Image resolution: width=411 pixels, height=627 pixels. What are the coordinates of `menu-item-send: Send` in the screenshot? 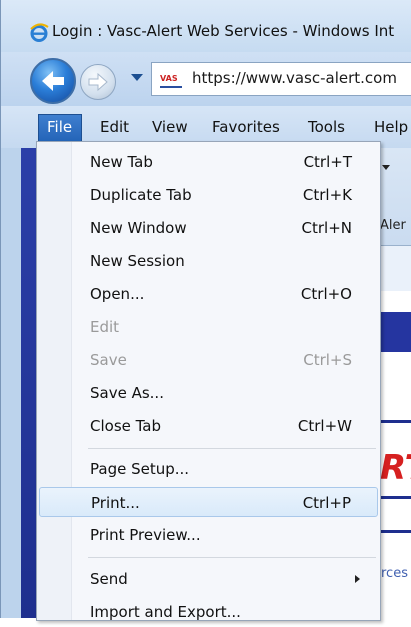 It's located at (208, 579).